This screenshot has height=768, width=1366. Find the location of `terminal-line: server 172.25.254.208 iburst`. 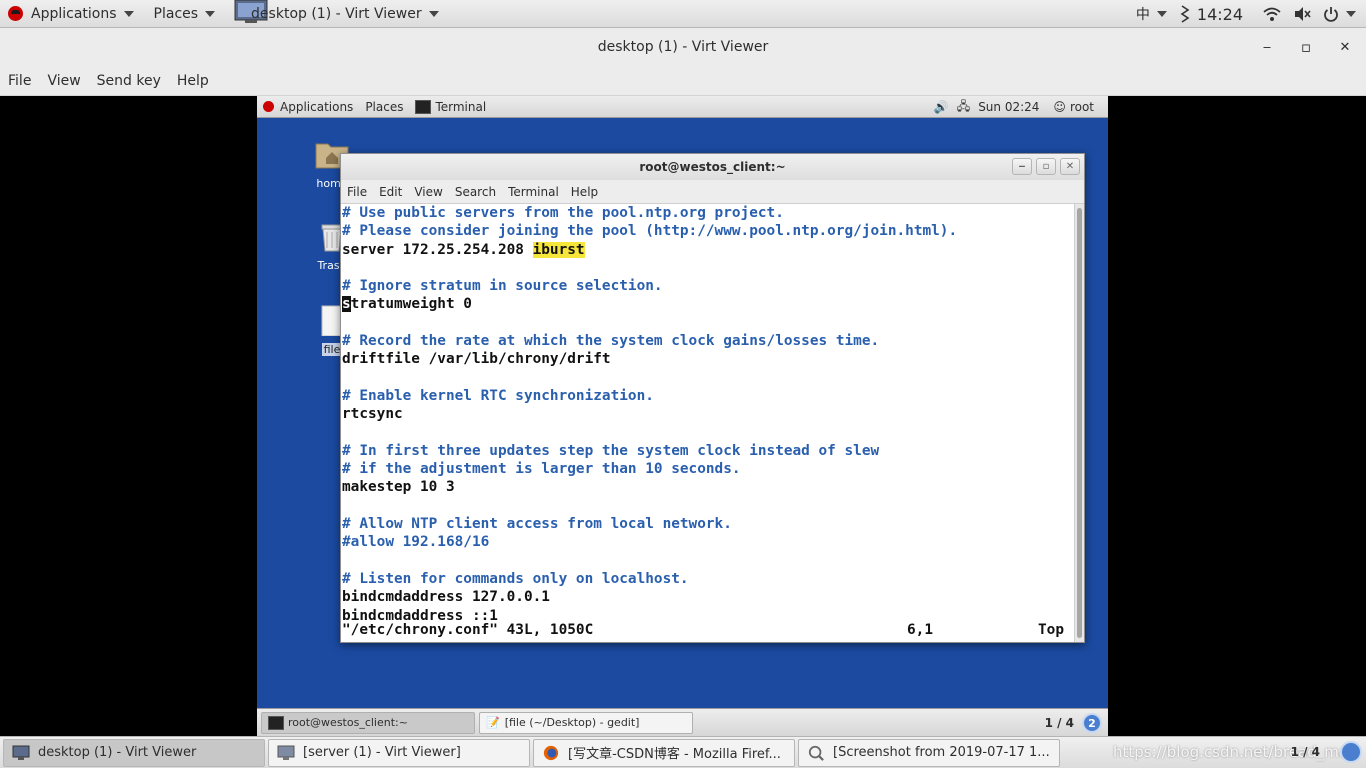

terminal-line: server 172.25.254.208 iburst is located at coordinates (709, 250).